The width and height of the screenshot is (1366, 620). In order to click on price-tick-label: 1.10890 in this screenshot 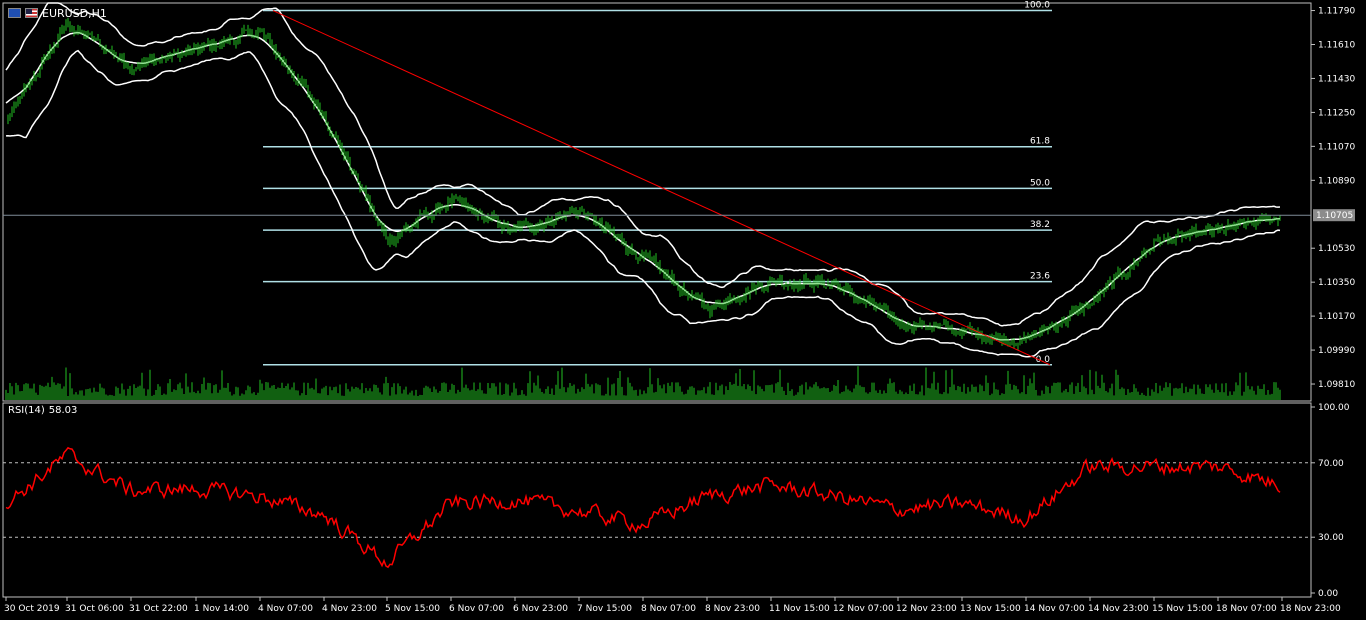, I will do `click(1336, 181)`.